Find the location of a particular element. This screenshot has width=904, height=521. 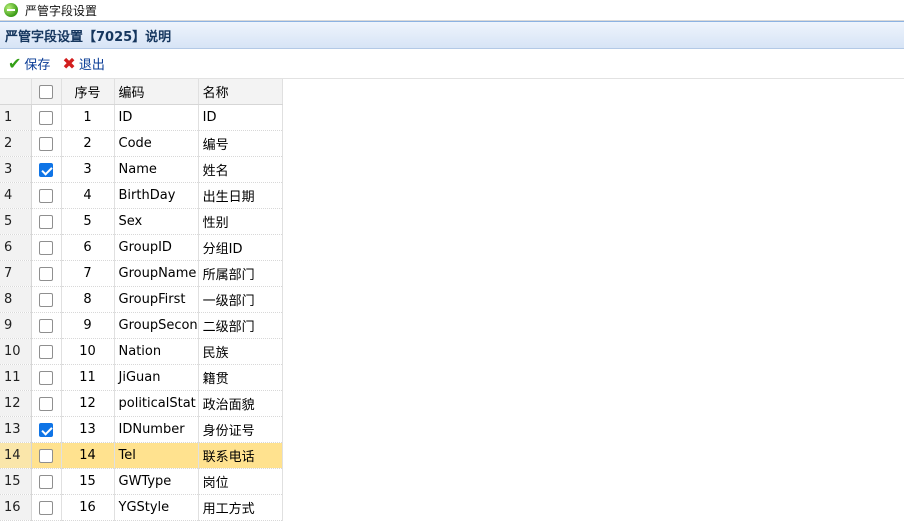

row-number: 8 is located at coordinates (16, 299).